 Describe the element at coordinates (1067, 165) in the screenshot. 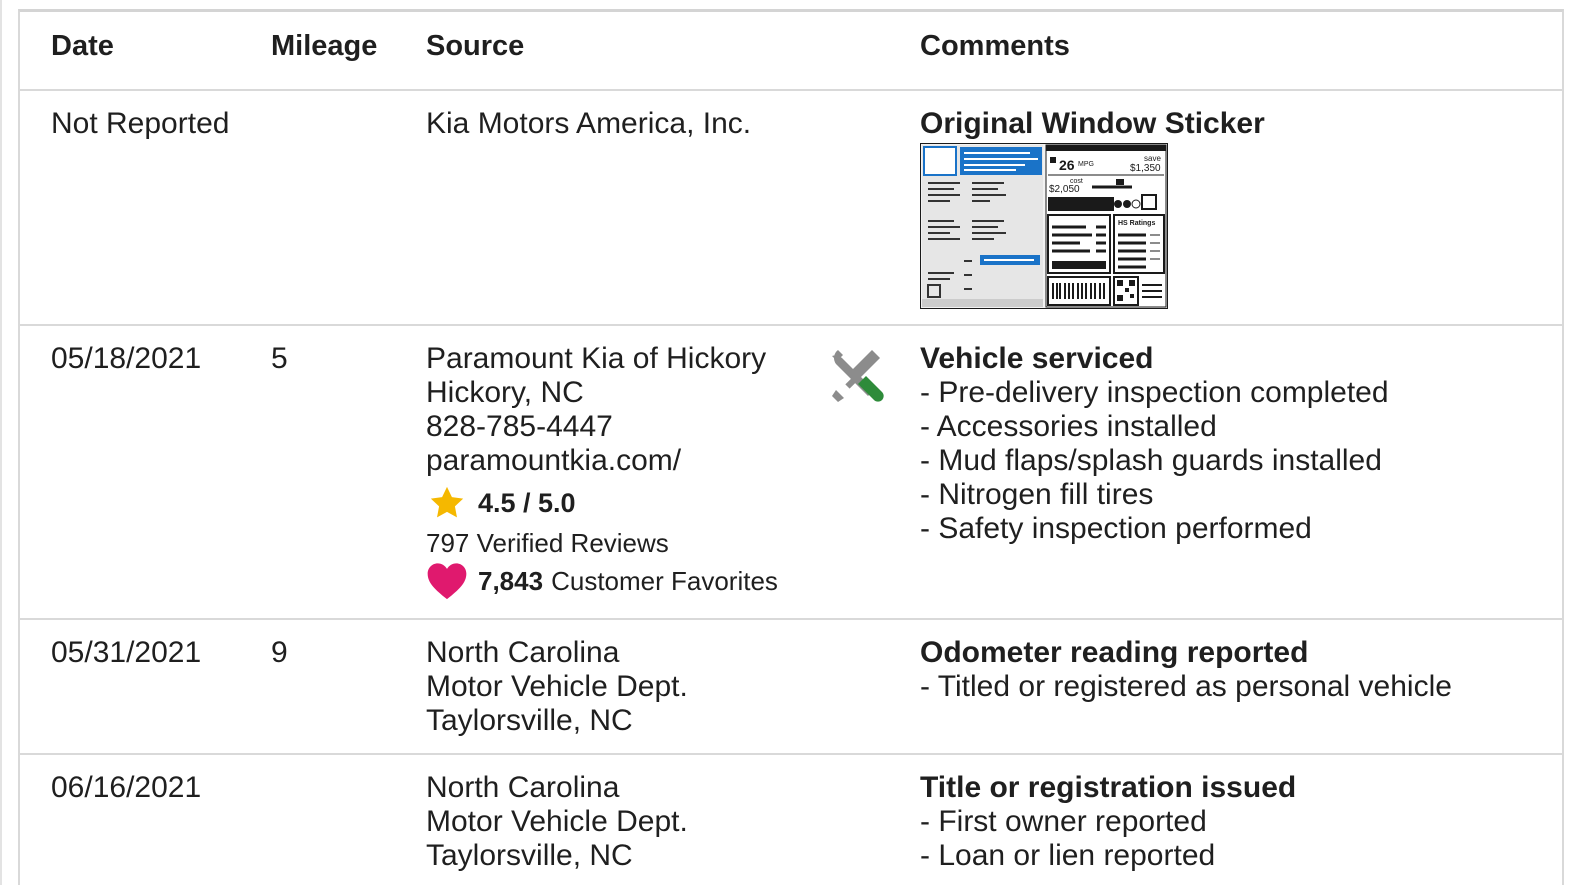

I see `sticker-mpg: 26` at that location.